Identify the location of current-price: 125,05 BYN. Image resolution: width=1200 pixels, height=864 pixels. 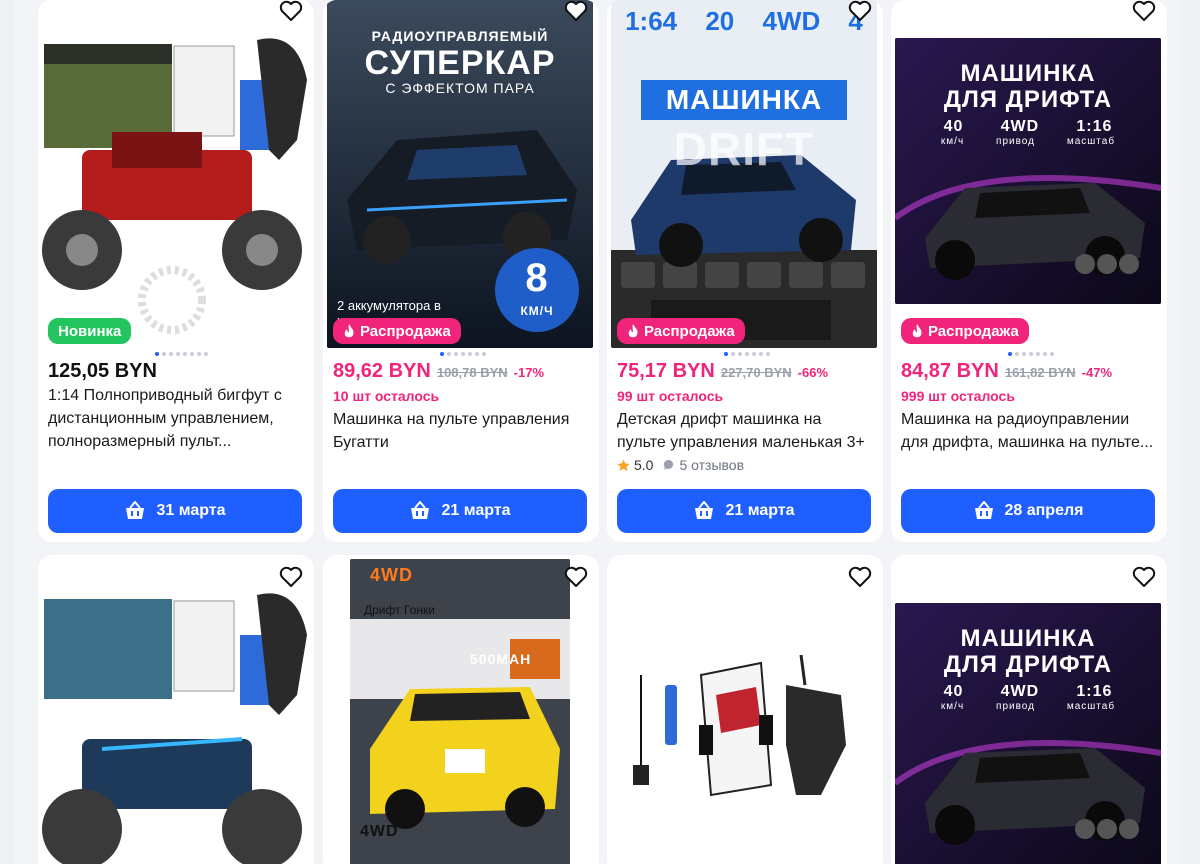
(102, 371).